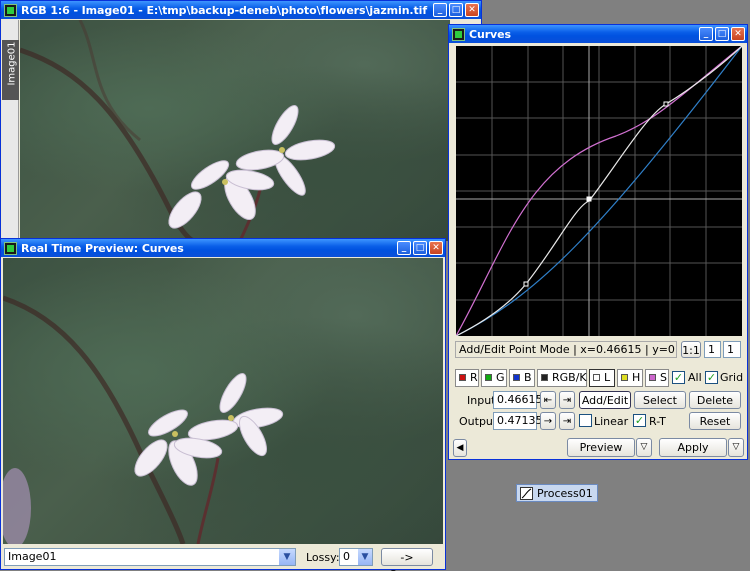  What do you see at coordinates (562, 378) in the screenshot?
I see `channel-tab-rgbk: RGB/K` at bounding box center [562, 378].